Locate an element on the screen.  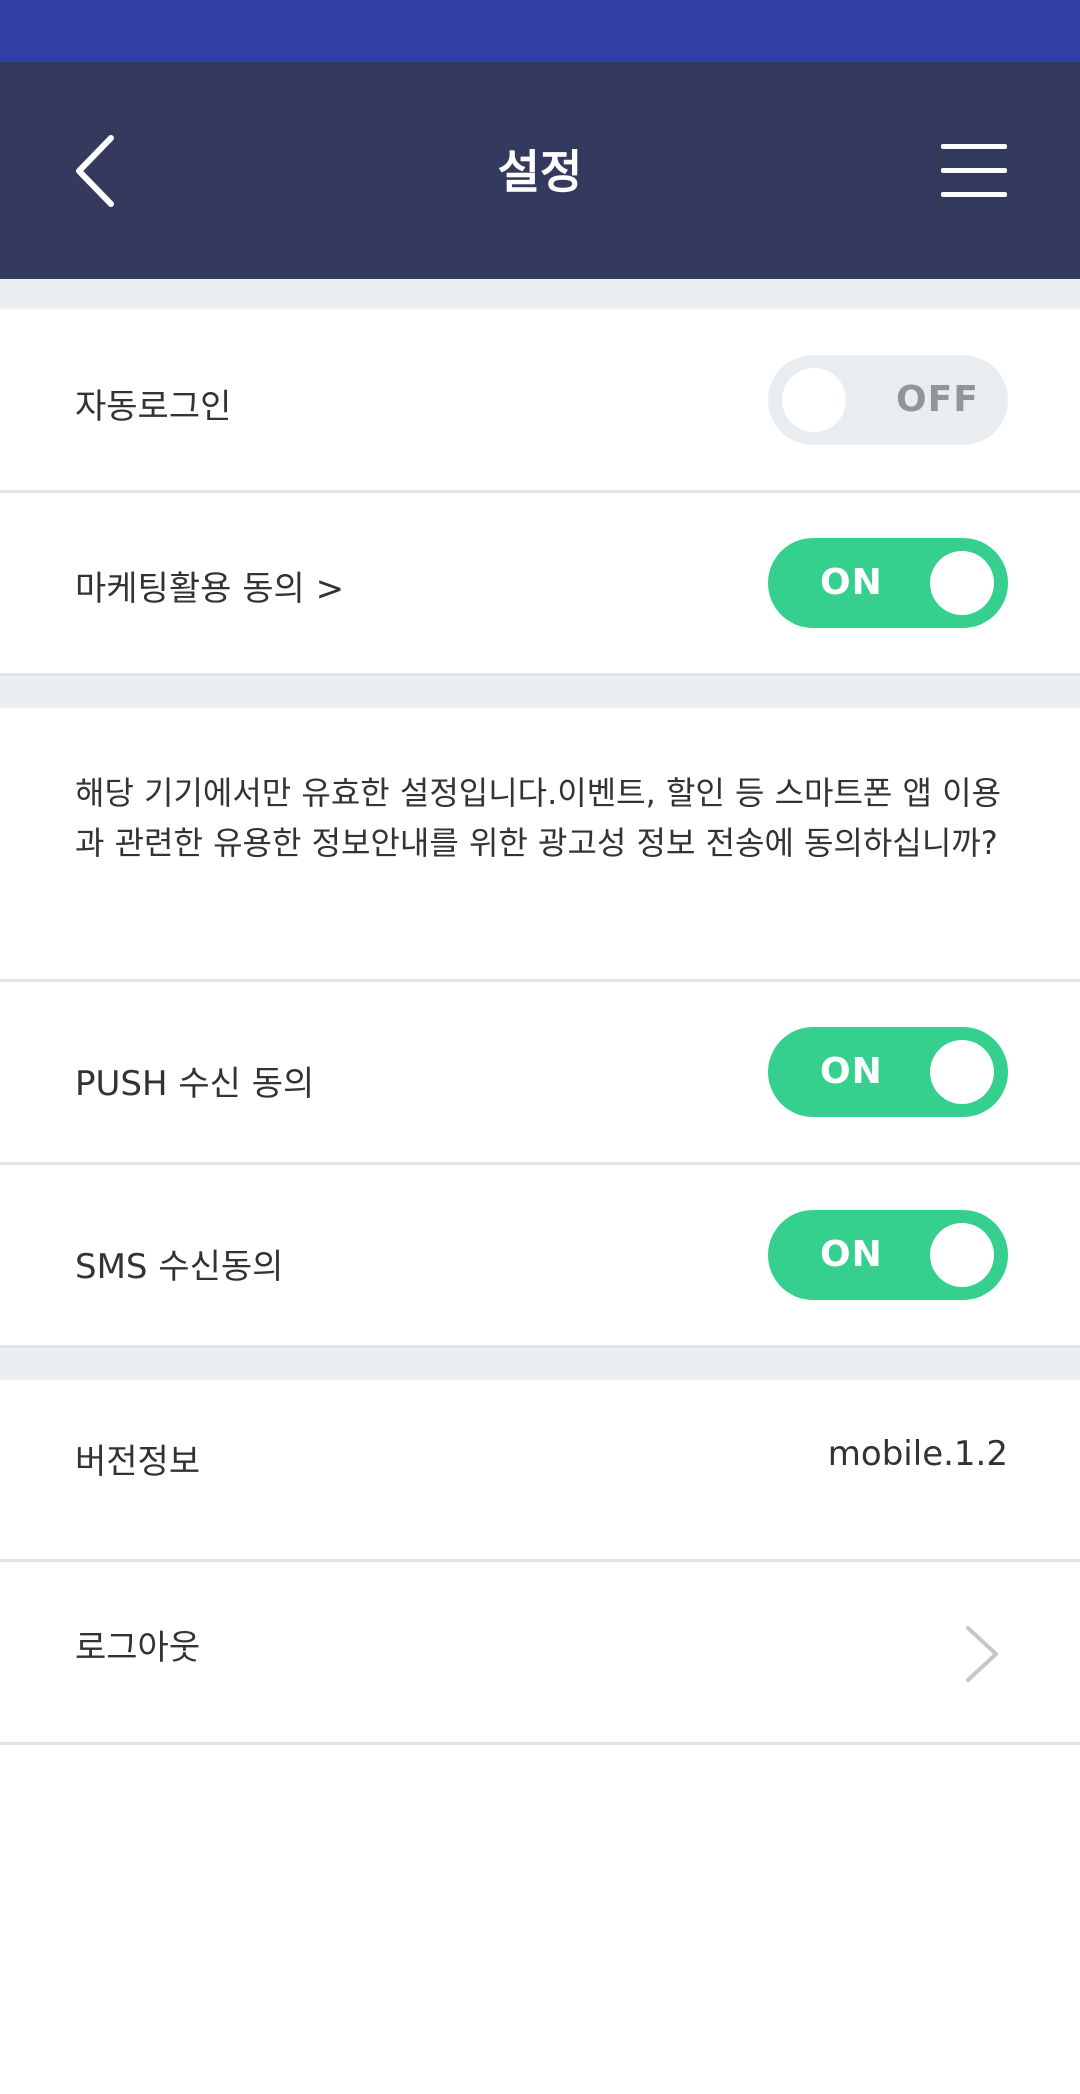
marketing-consent-label: 마케팅활용 동의 > is located at coordinates (209, 585).